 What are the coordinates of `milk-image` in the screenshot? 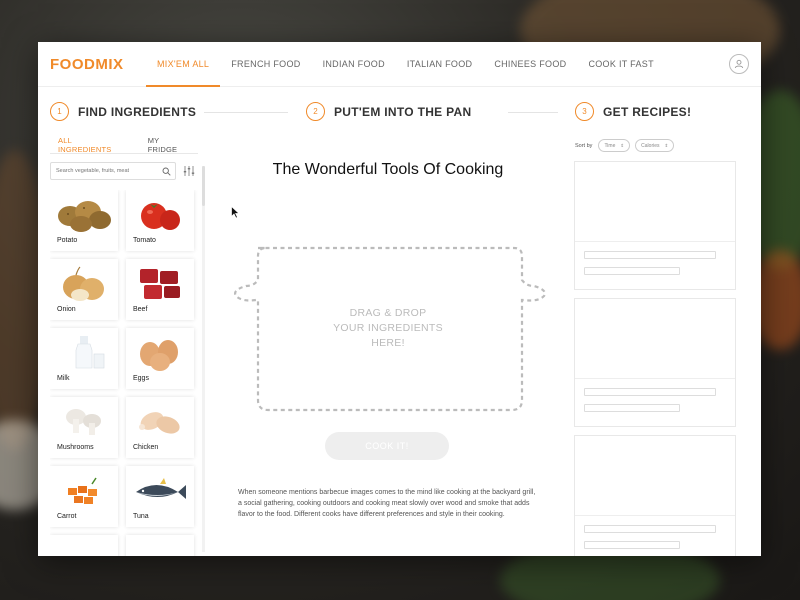 It's located at (84, 352).